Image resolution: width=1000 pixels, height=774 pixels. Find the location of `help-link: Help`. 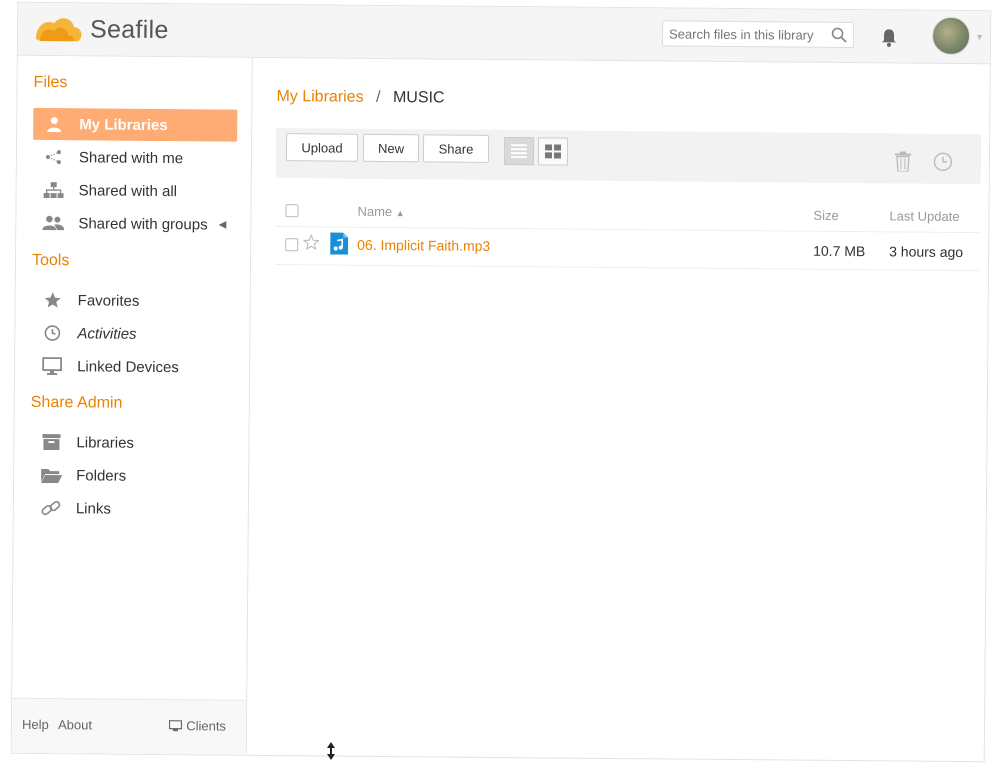

help-link: Help is located at coordinates (35, 724).